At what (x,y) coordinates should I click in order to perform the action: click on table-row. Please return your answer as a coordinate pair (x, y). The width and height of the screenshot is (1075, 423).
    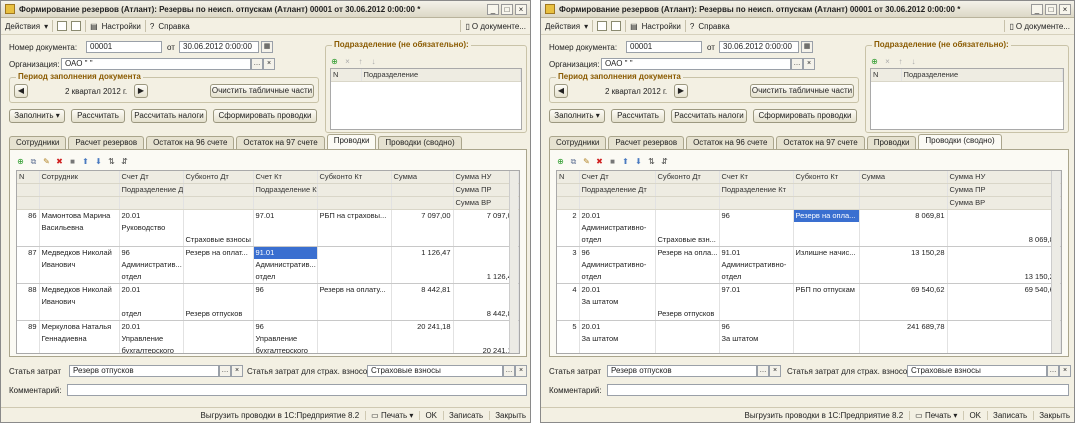
    Looking at the image, I should click on (809, 349).